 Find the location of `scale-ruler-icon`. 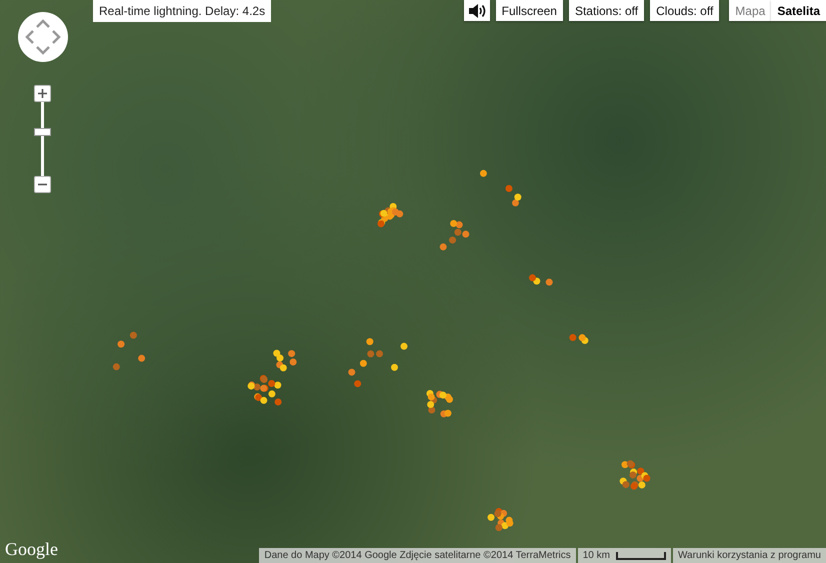

scale-ruler-icon is located at coordinates (641, 556).